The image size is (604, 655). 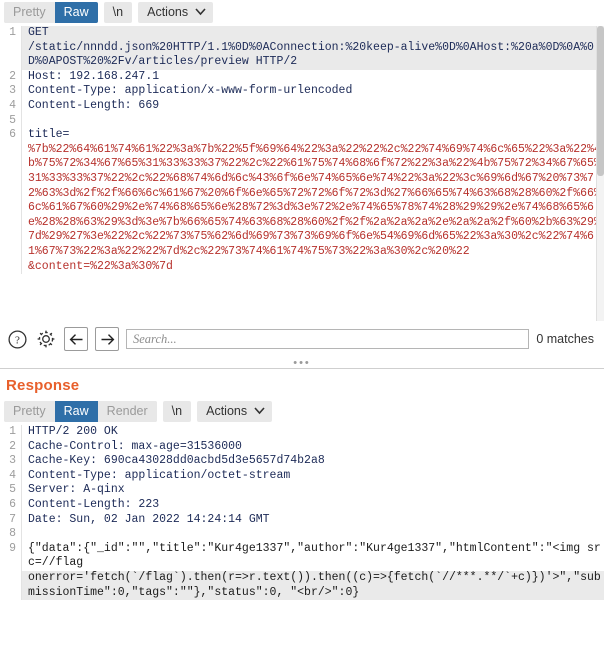 What do you see at coordinates (600, 173) in the screenshot?
I see `request-scrollbar` at bounding box center [600, 173].